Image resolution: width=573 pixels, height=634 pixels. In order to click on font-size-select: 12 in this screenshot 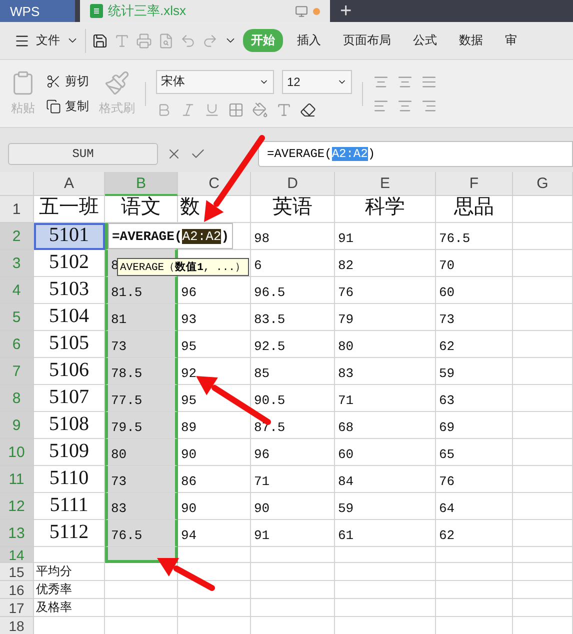, I will do `click(317, 82)`.